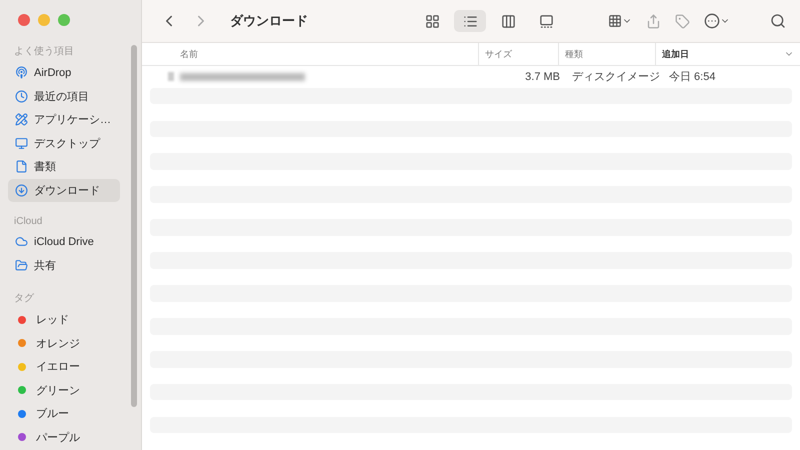  What do you see at coordinates (616, 77) in the screenshot?
I see `kind-cell-text: ディスクイメージ` at bounding box center [616, 77].